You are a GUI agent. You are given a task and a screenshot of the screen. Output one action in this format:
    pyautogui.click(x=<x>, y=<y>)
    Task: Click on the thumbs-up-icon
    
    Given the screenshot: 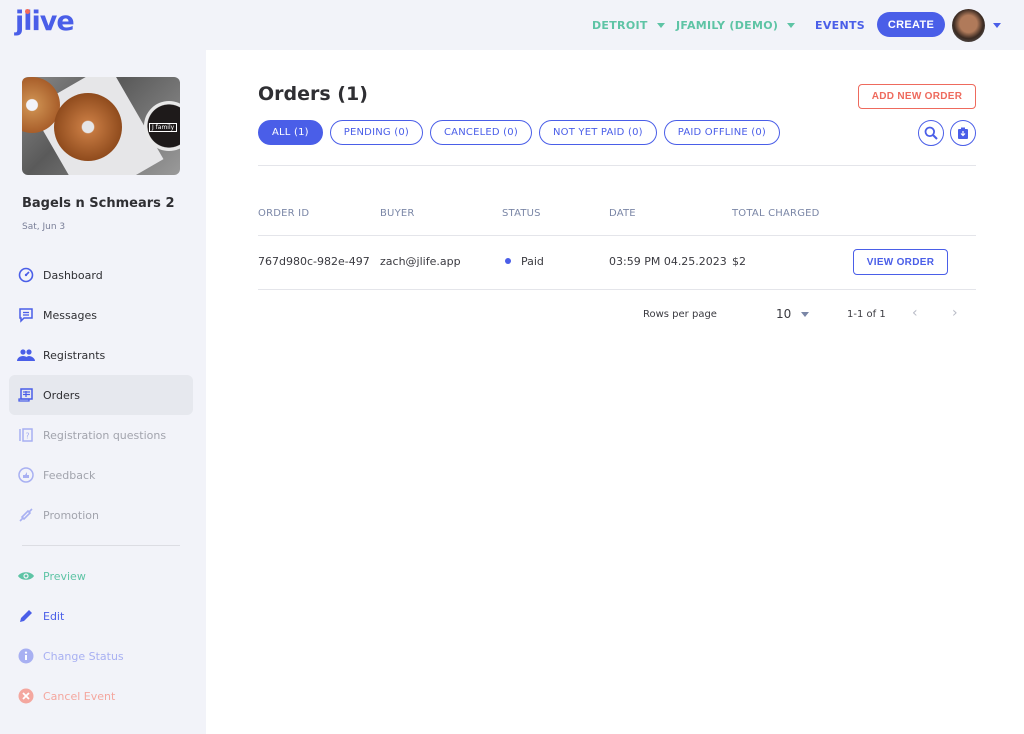 What is the action you would take?
    pyautogui.click(x=26, y=475)
    